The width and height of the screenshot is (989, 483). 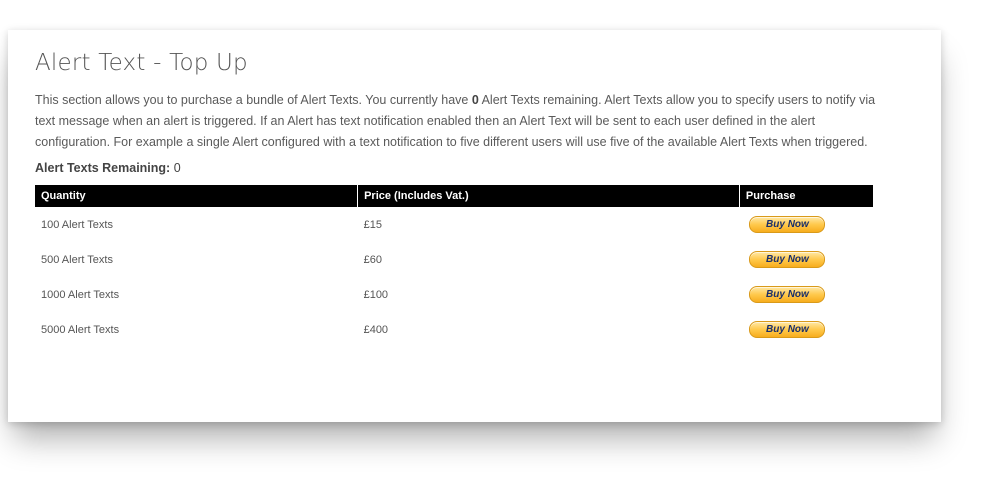 What do you see at coordinates (376, 294) in the screenshot?
I see `row-price: £100` at bounding box center [376, 294].